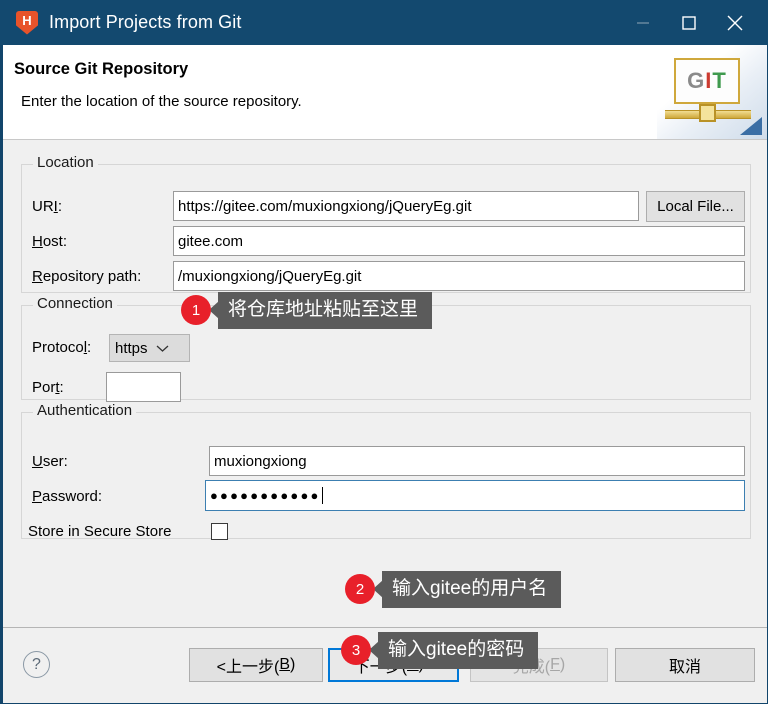  What do you see at coordinates (458, 650) in the screenshot?
I see `annotation-3-text: 输入gitee的密码` at bounding box center [458, 650].